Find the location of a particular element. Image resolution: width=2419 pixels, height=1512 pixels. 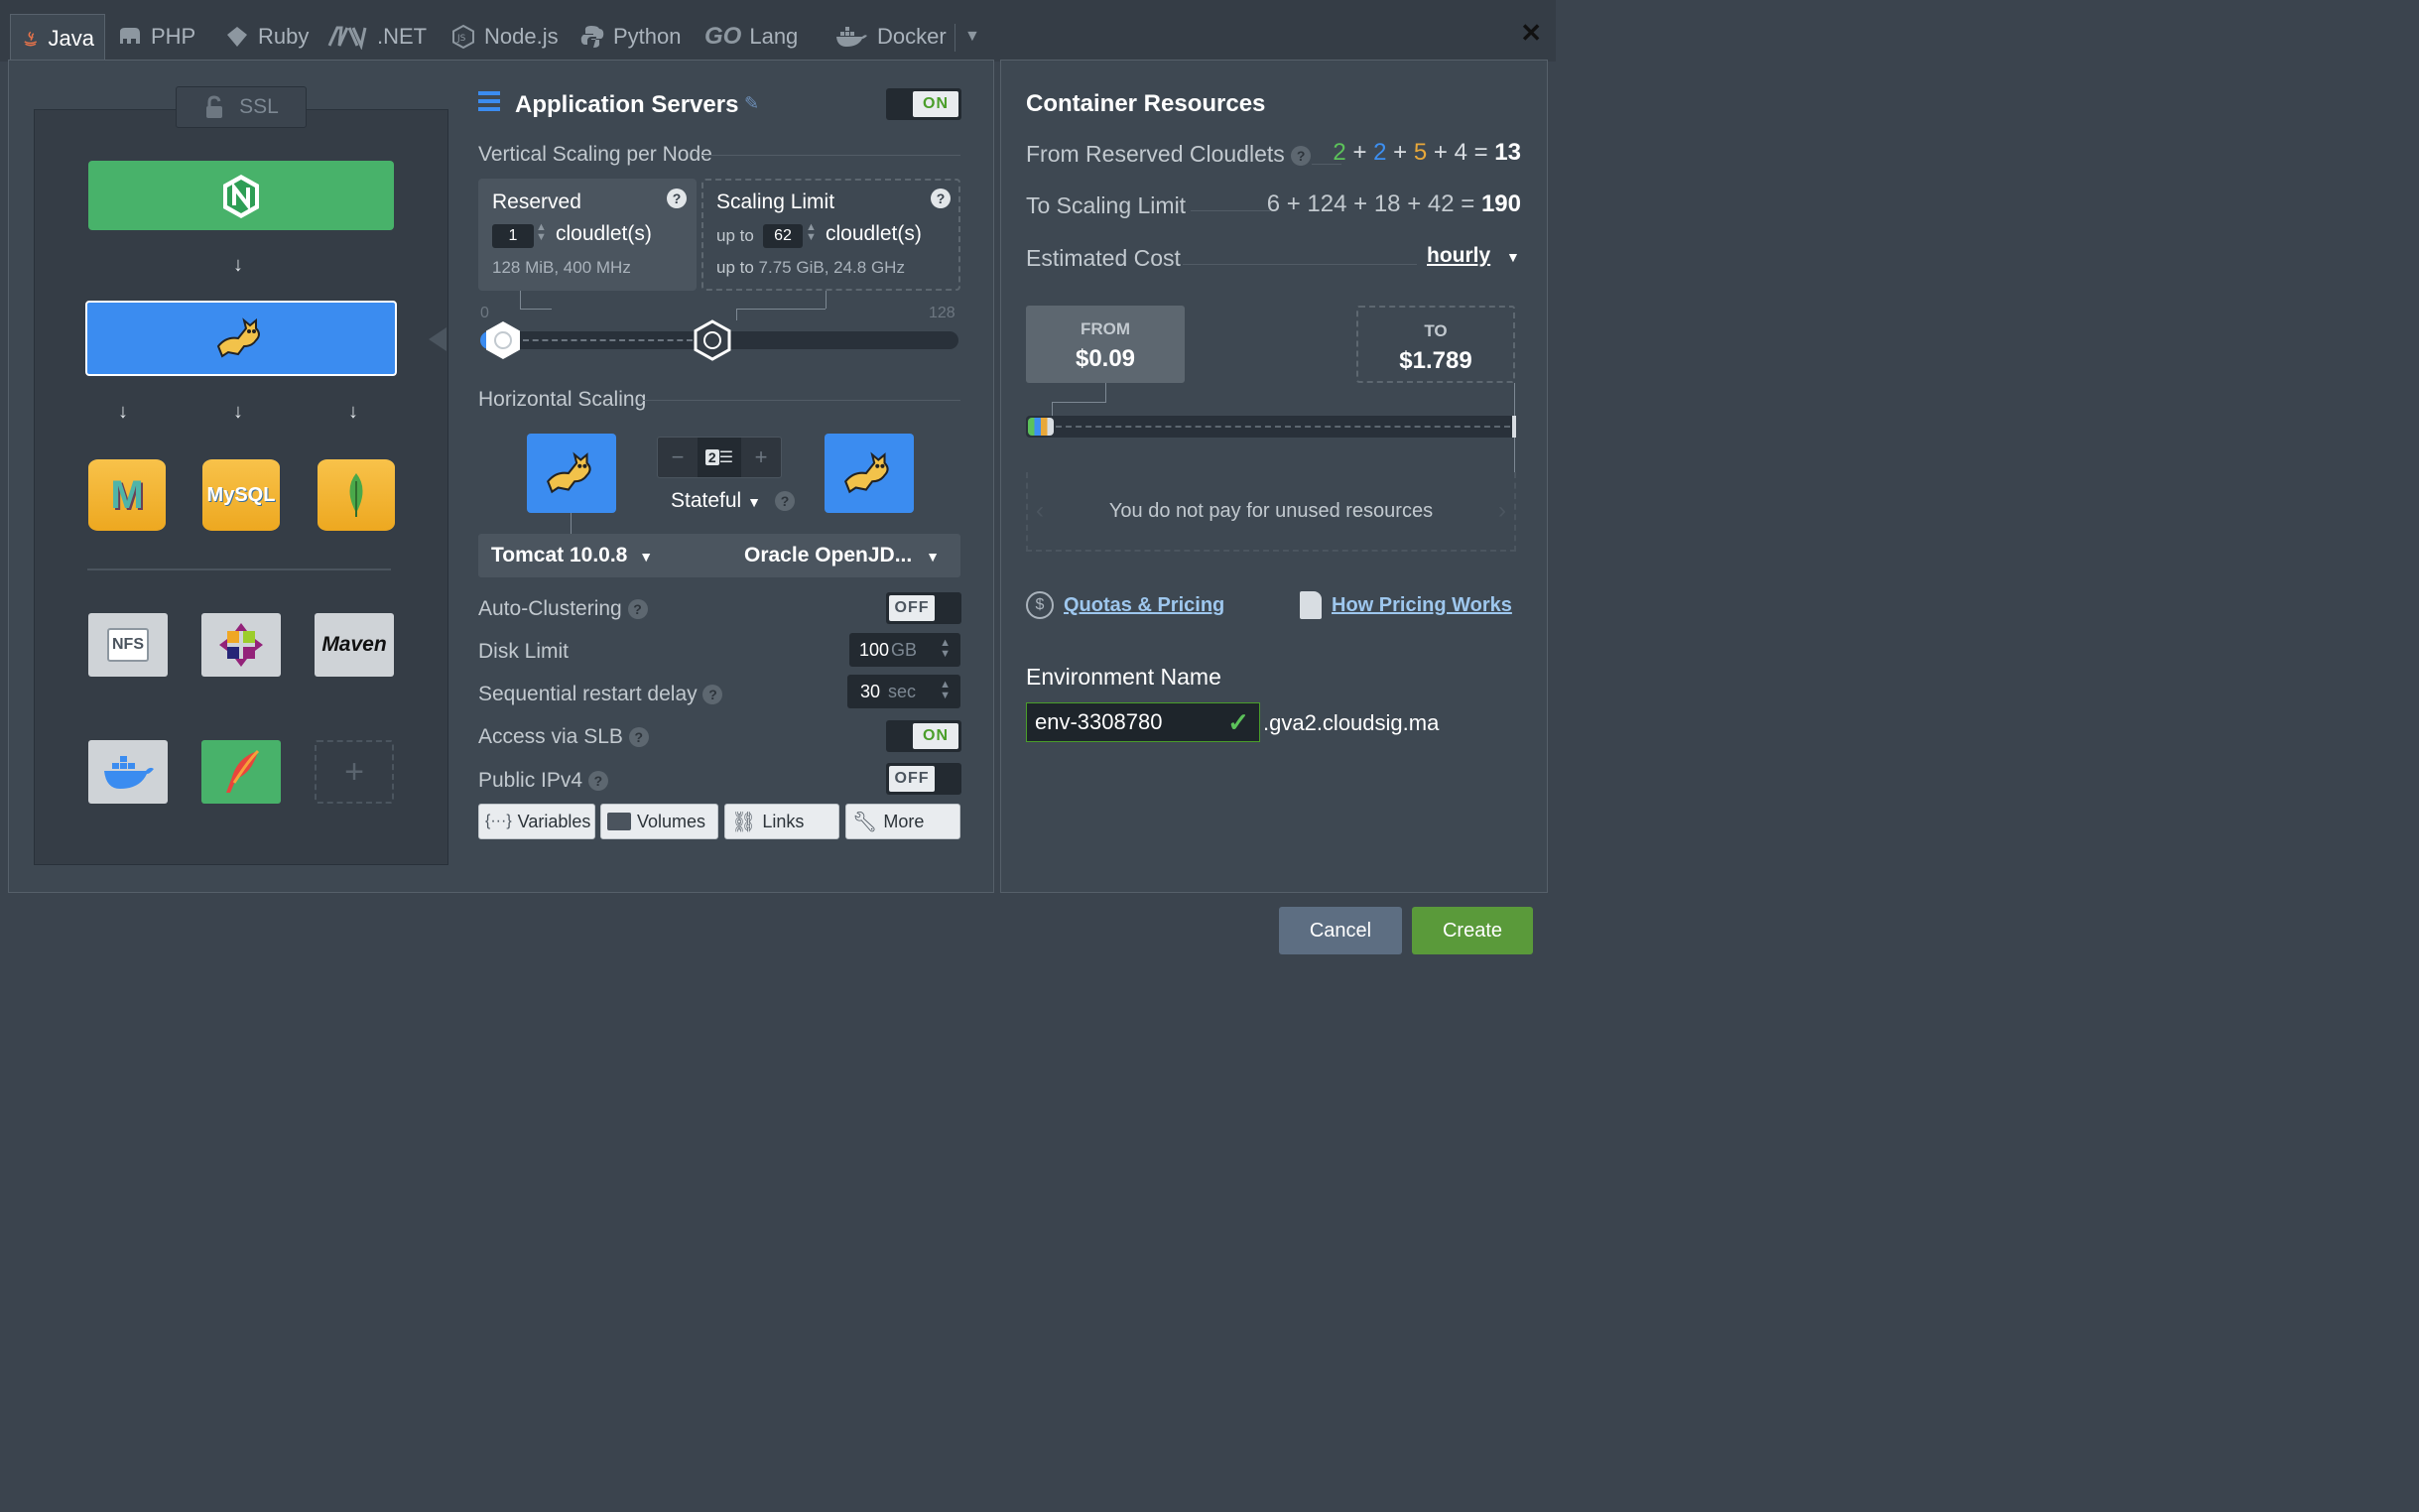

app-servers-toggle: ON is located at coordinates (923, 104).